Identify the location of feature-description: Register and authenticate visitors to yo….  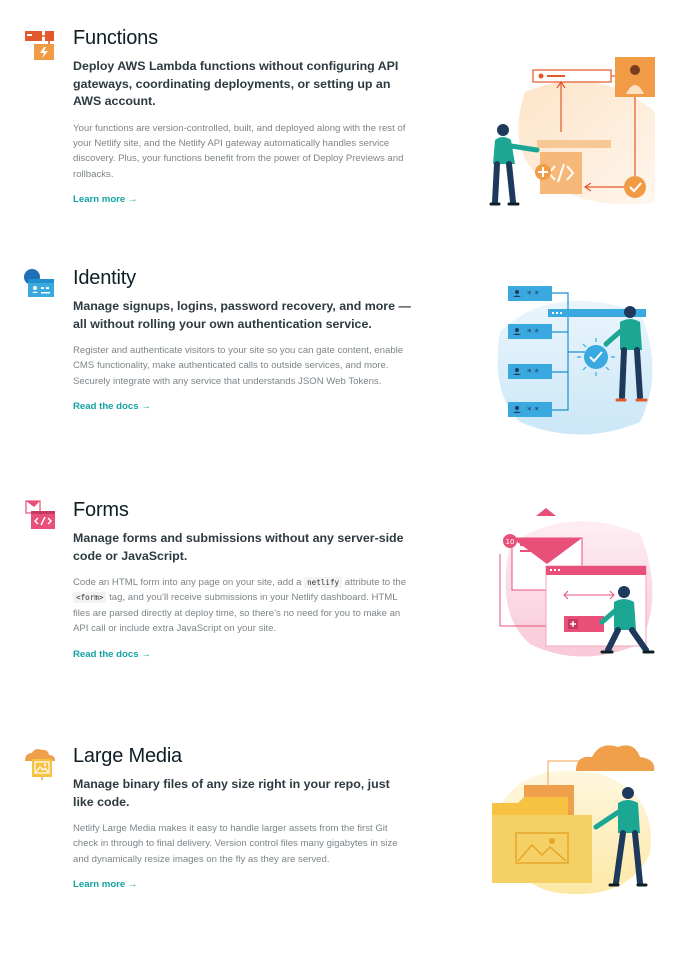
(238, 366).